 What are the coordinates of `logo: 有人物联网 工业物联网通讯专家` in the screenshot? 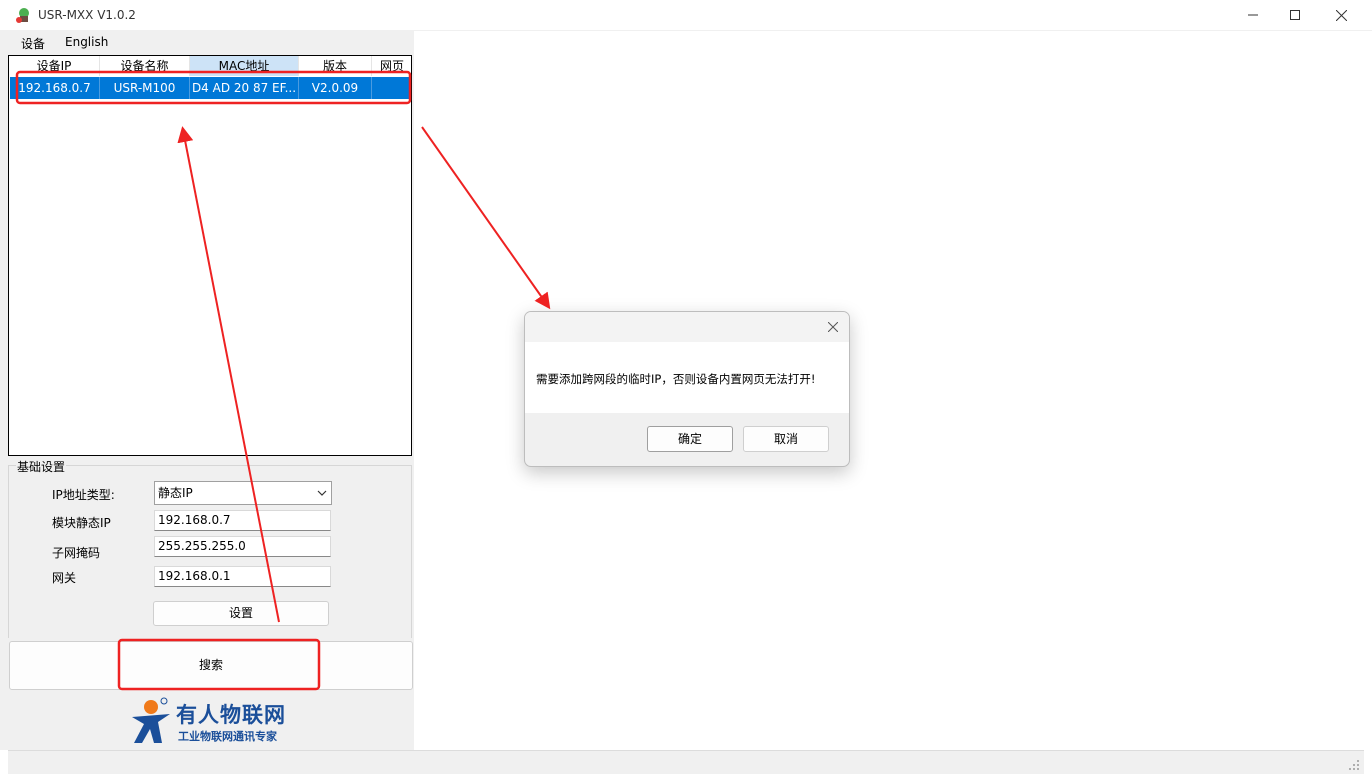 It's located at (218, 721).